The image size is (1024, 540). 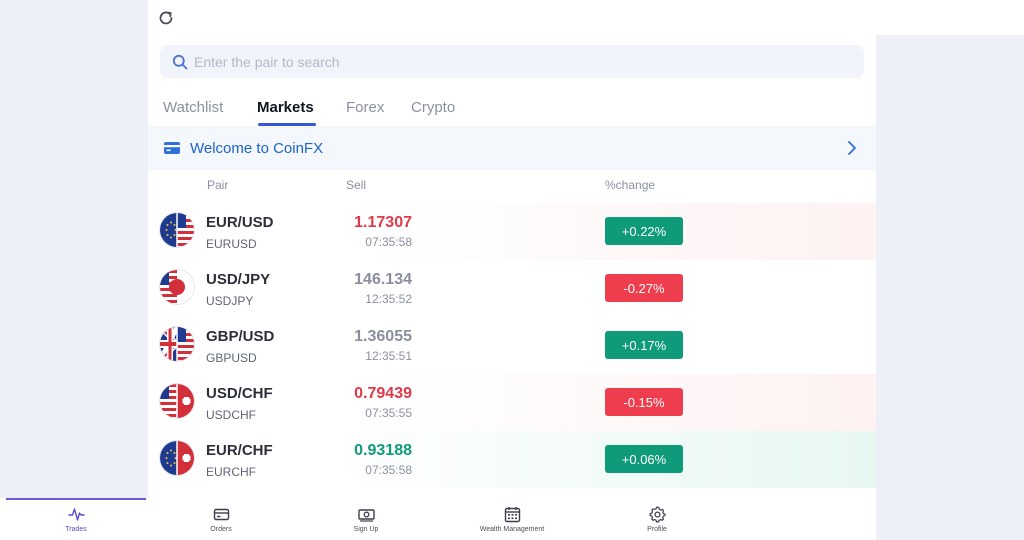 I want to click on pair-code: USDCHF, so click(x=231, y=415).